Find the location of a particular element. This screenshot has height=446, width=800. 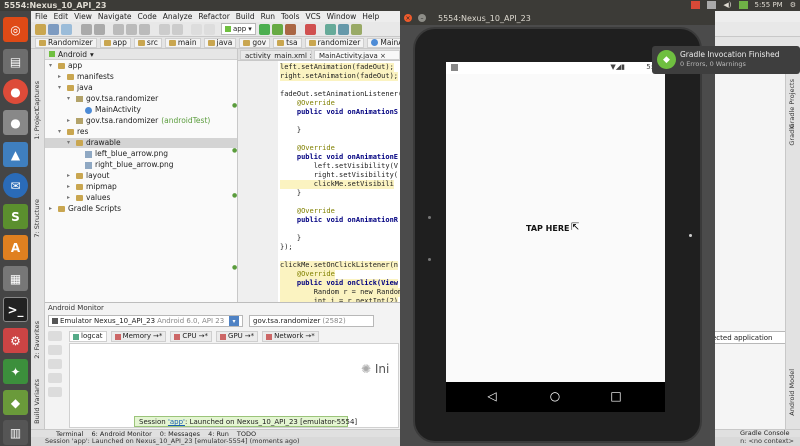

crumb-randomizer: randomizer is located at coordinates (334, 42).